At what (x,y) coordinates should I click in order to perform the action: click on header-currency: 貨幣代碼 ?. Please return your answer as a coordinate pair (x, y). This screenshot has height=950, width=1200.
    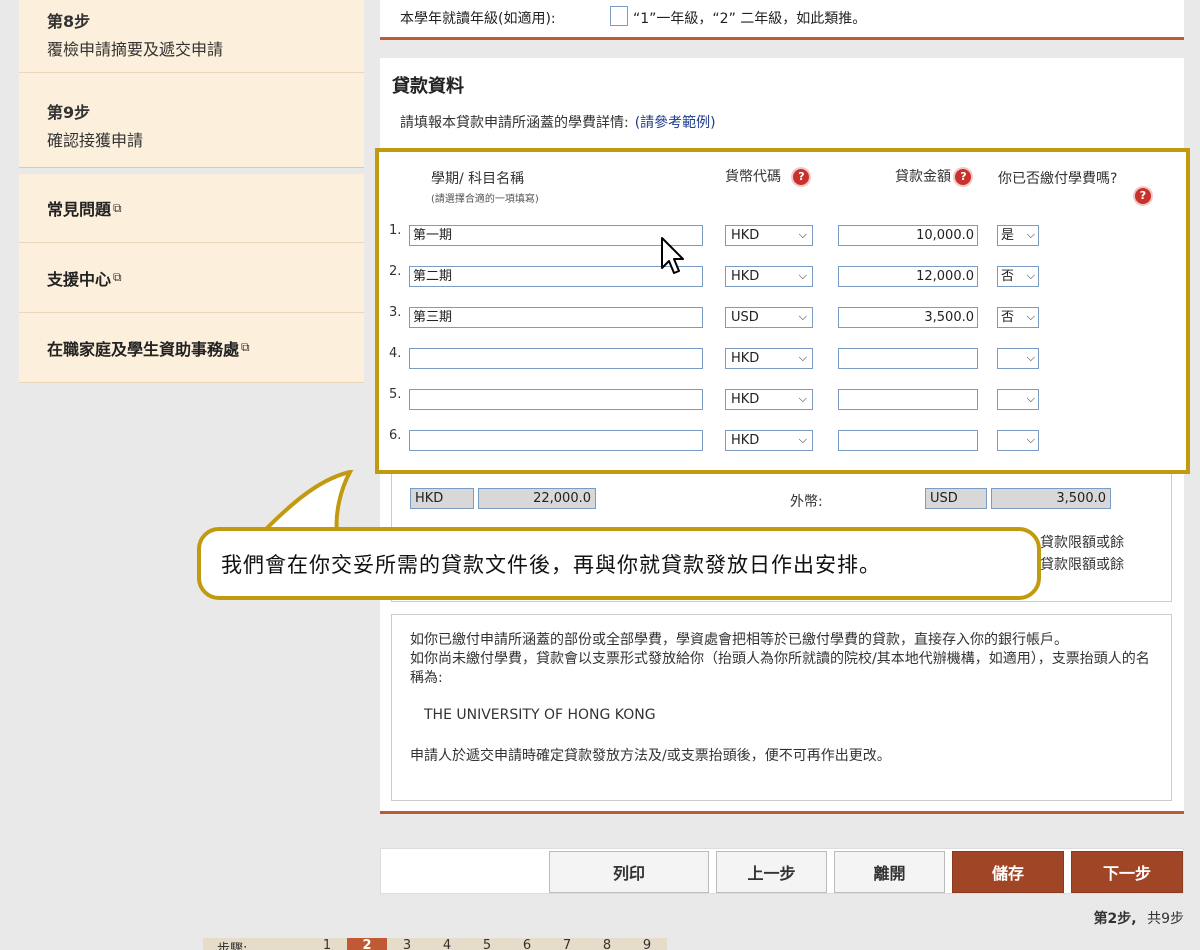
    Looking at the image, I should click on (767, 176).